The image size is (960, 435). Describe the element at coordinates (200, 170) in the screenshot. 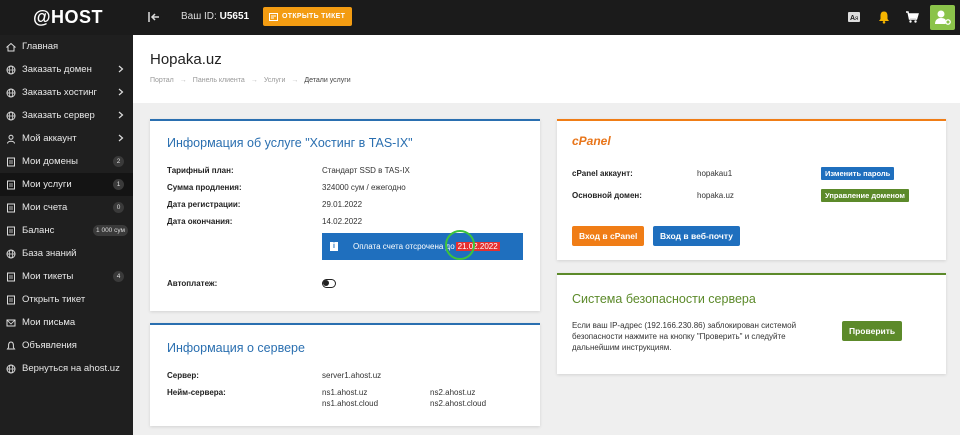

I see `plan-label: Тарифный план:` at that location.